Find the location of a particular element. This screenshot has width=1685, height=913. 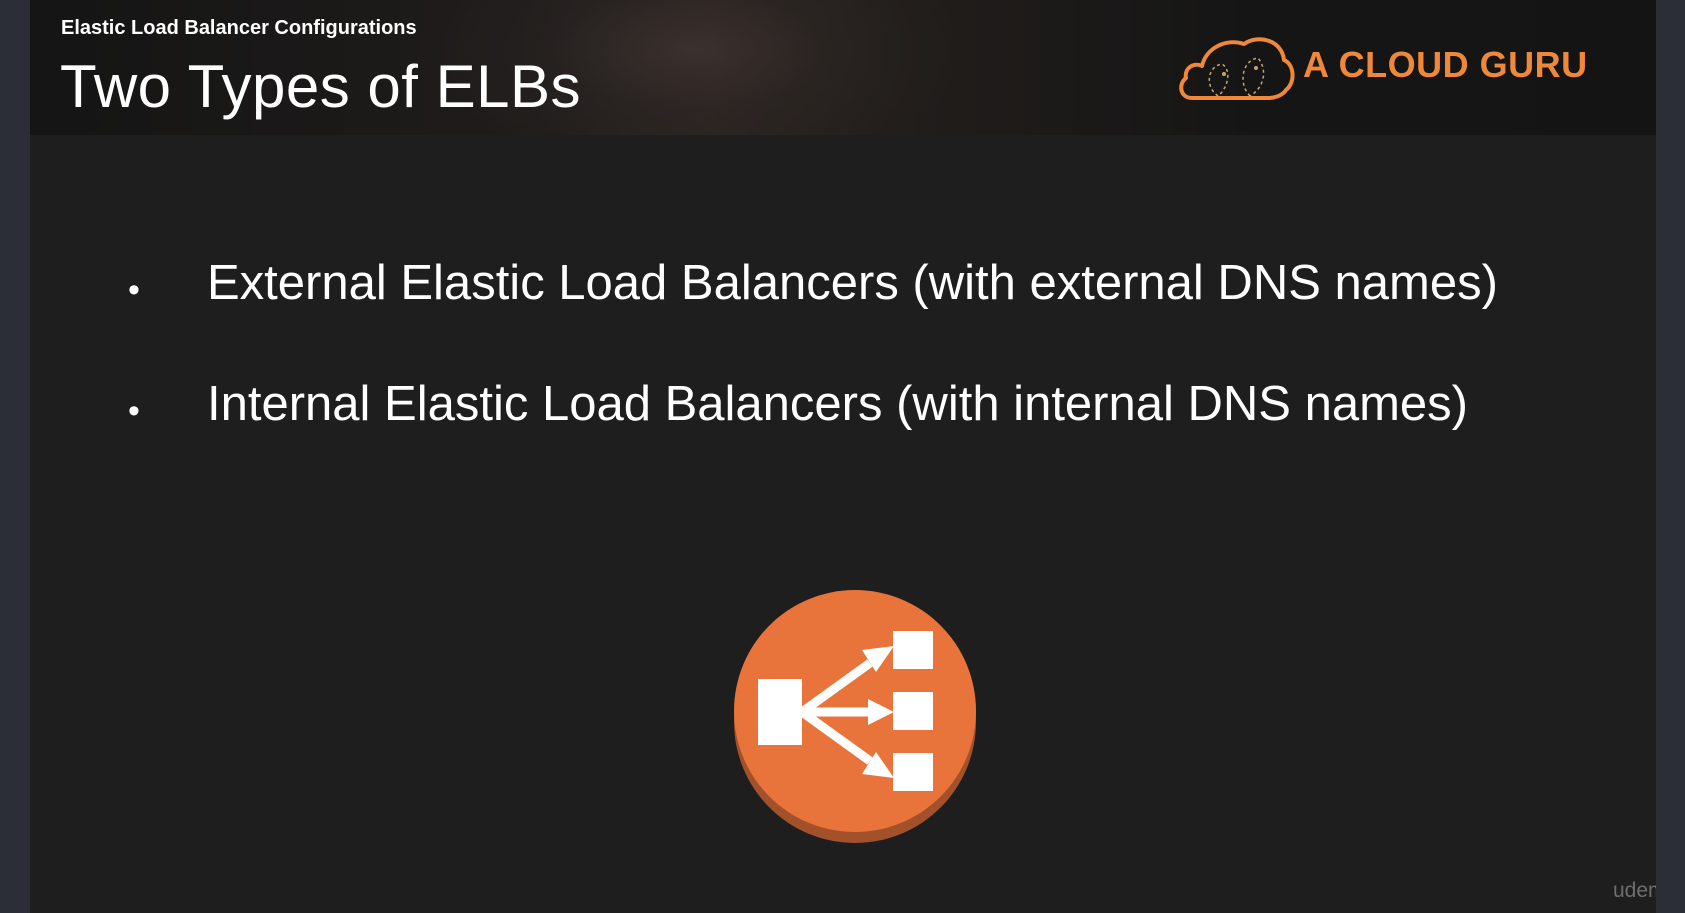

udemy-watermark: udemy is located at coordinates (1634, 890).